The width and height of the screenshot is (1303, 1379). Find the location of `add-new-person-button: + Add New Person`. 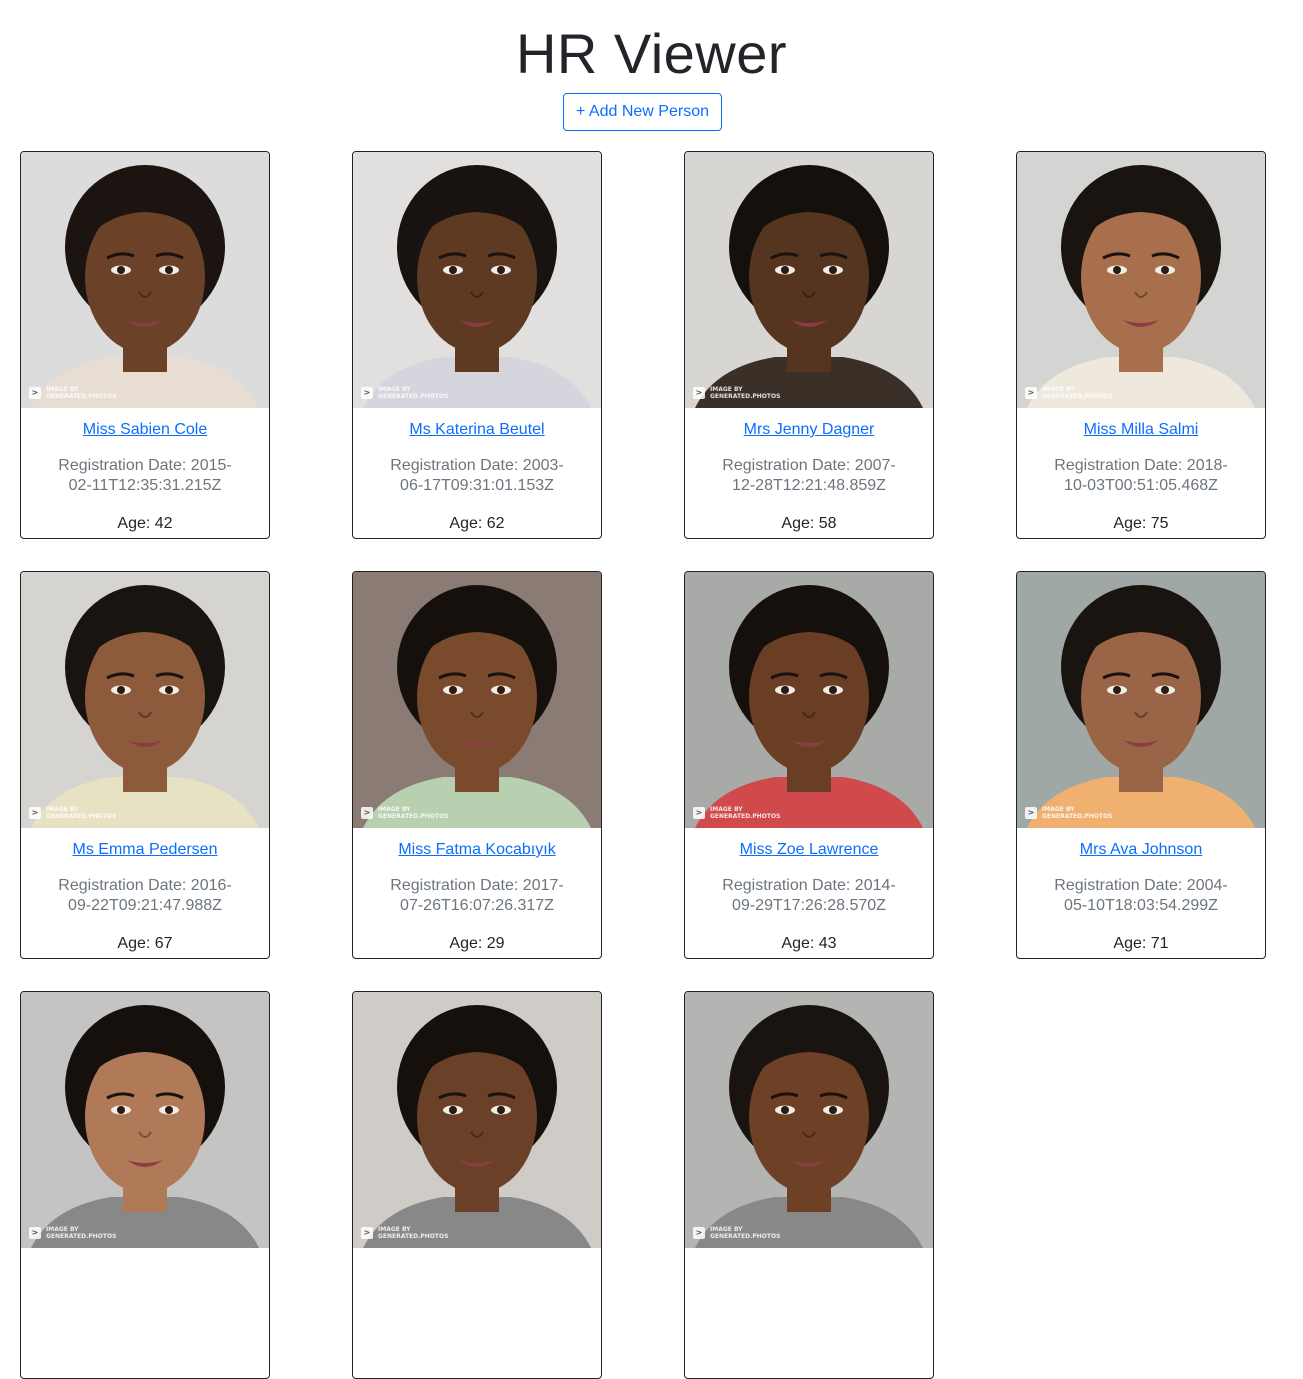

add-new-person-button: + Add New Person is located at coordinates (642, 112).